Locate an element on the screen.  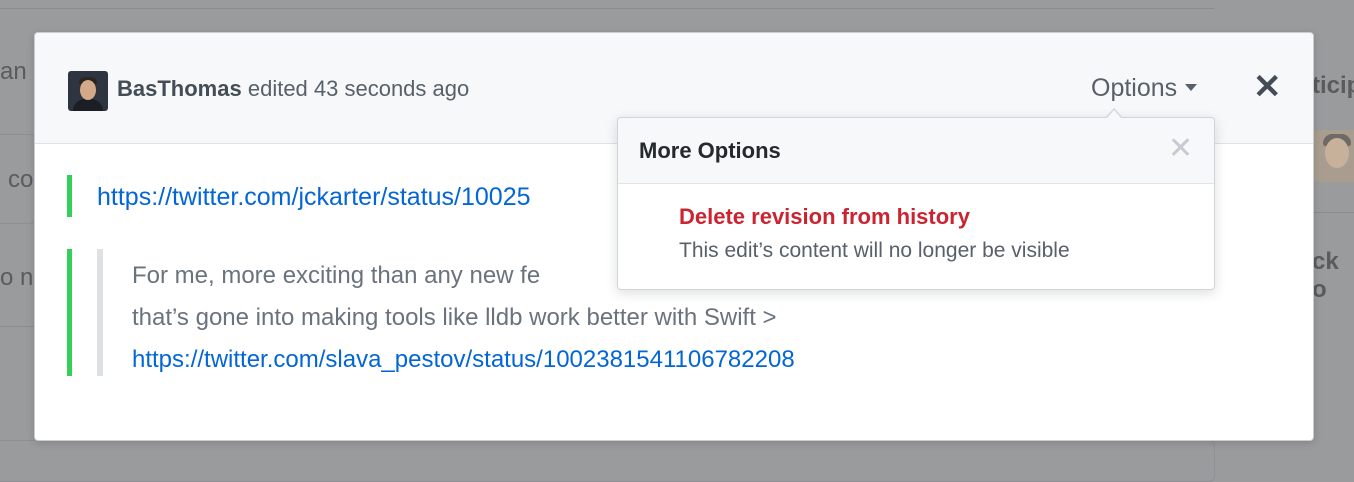
options-label: Options is located at coordinates (1134, 88).